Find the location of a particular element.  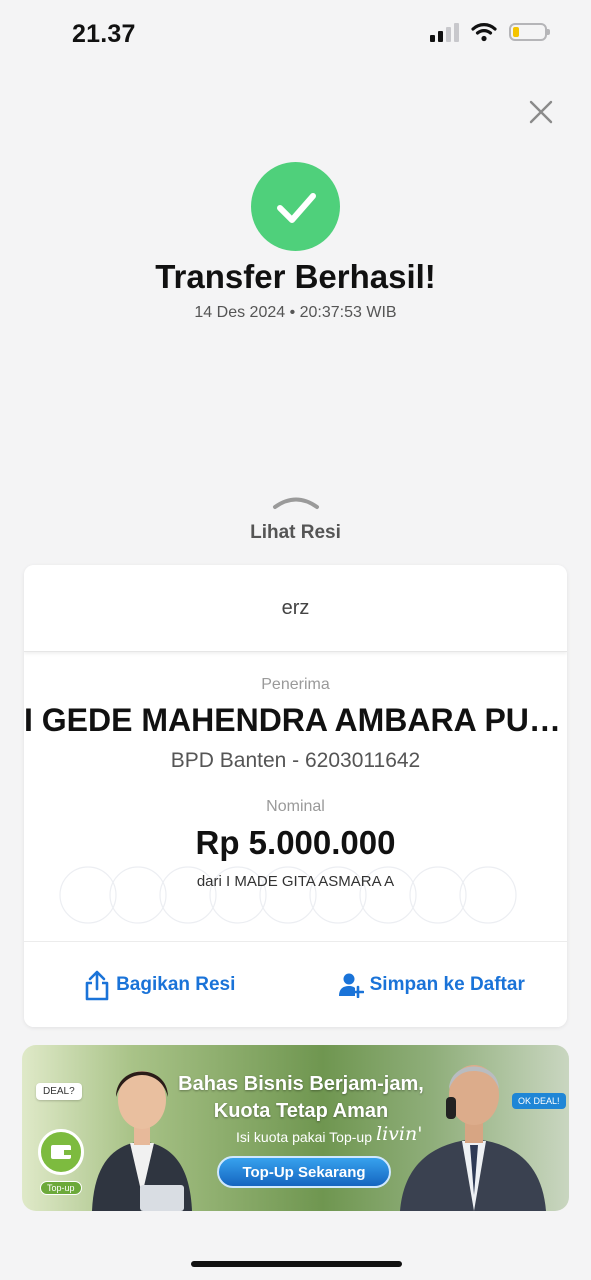

topup-badge is located at coordinates (61, 1152).